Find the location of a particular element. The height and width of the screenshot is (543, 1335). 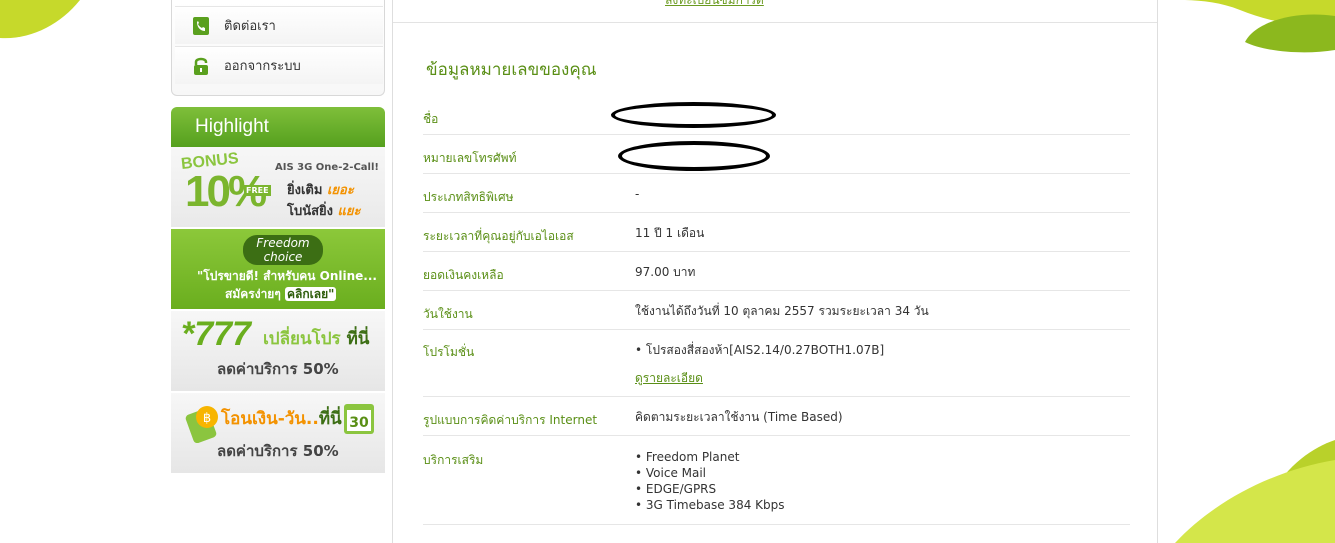

banner-text: โอนเงิน-วัน..ที่นี่ is located at coordinates (281, 419).